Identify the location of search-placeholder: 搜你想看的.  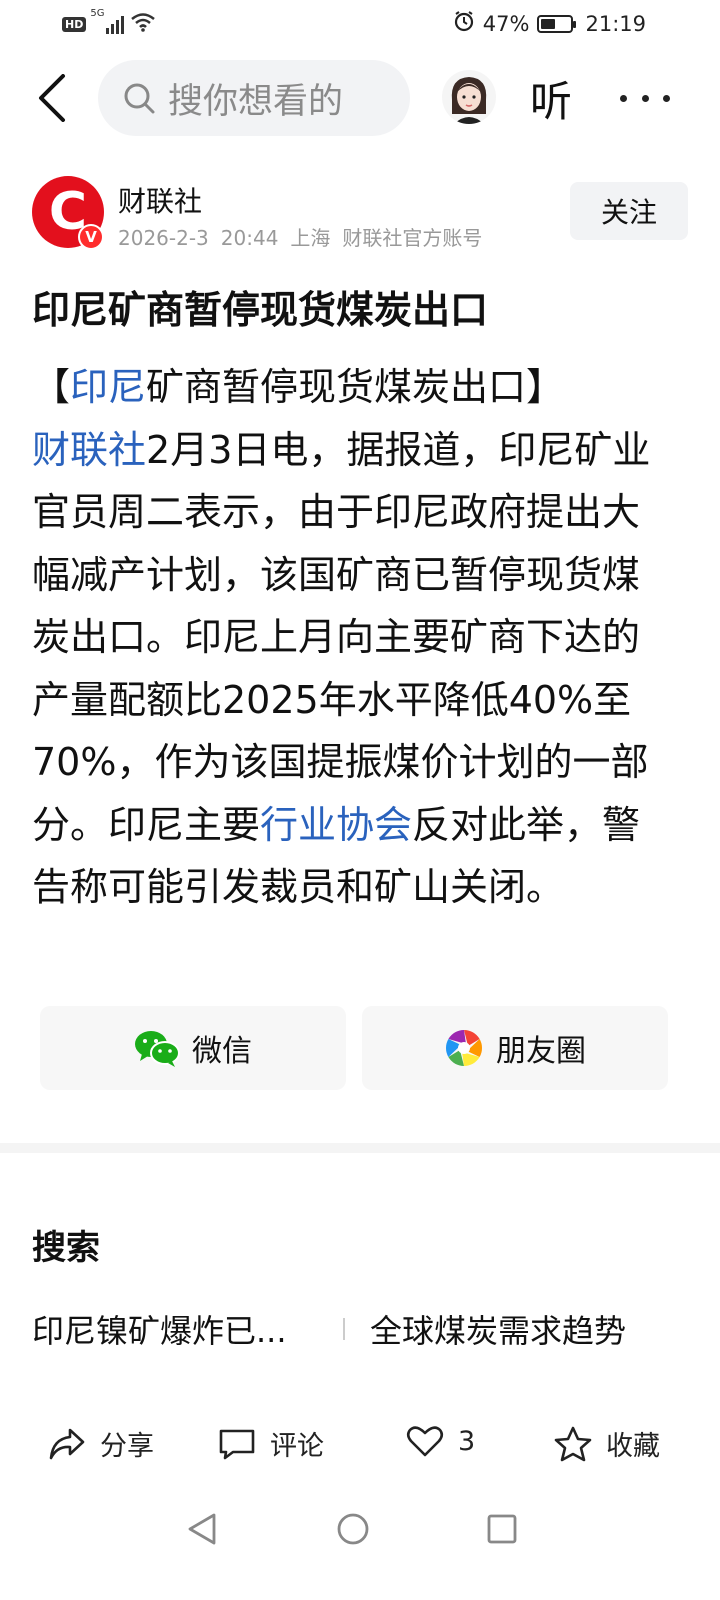
(256, 101).